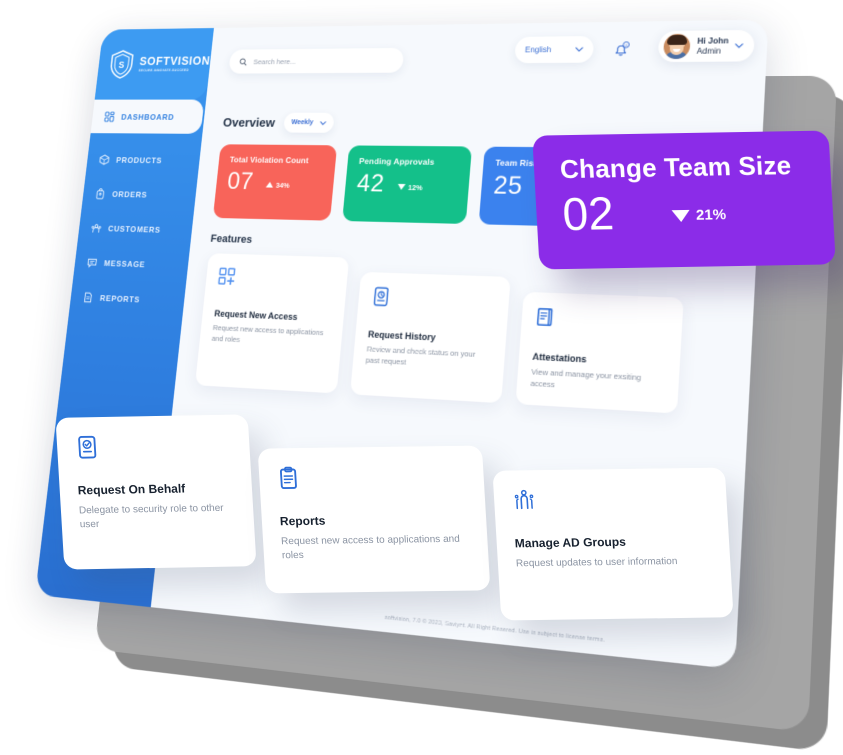 This screenshot has height=755, width=843. What do you see at coordinates (288, 478) in the screenshot?
I see `clipboard-icon` at bounding box center [288, 478].